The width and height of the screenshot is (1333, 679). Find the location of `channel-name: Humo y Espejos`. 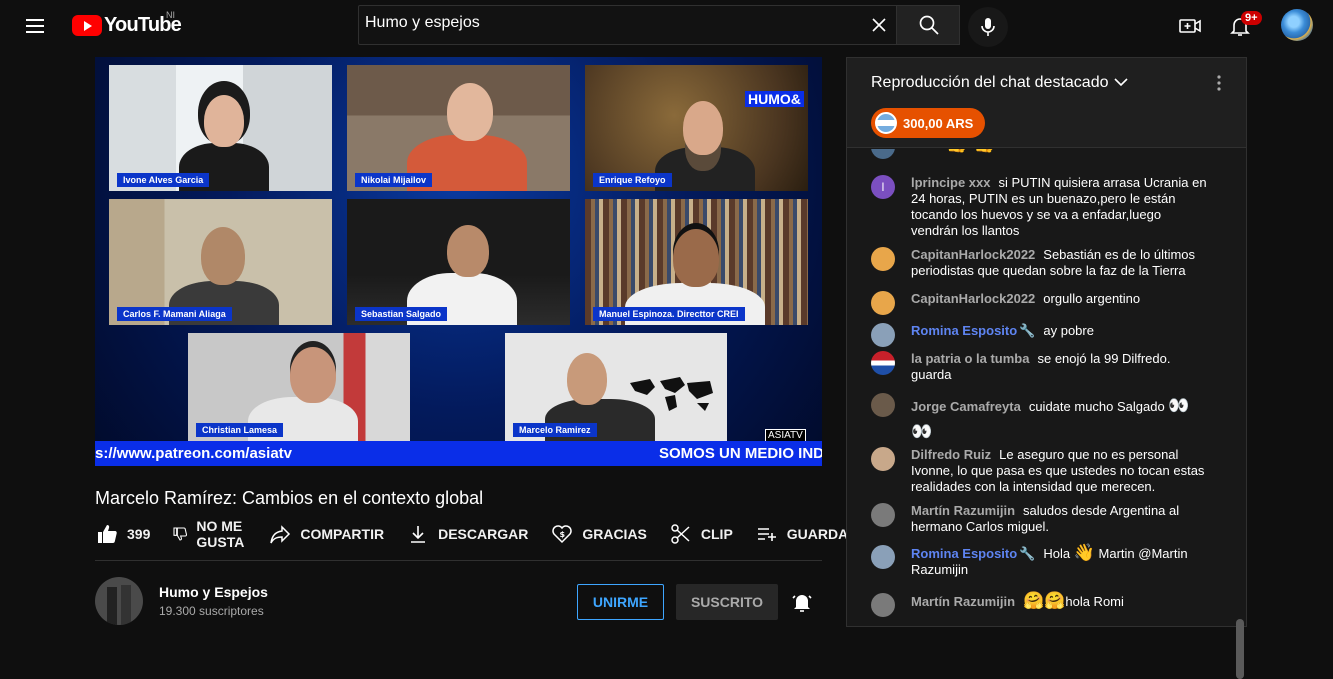

channel-name: Humo y Espejos is located at coordinates (213, 592).